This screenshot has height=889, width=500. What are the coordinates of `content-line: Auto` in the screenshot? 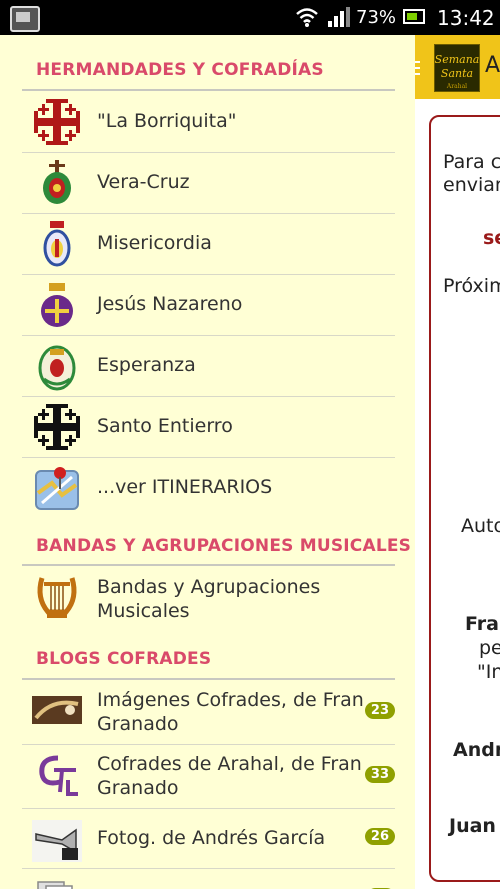 It's located at (480, 526).